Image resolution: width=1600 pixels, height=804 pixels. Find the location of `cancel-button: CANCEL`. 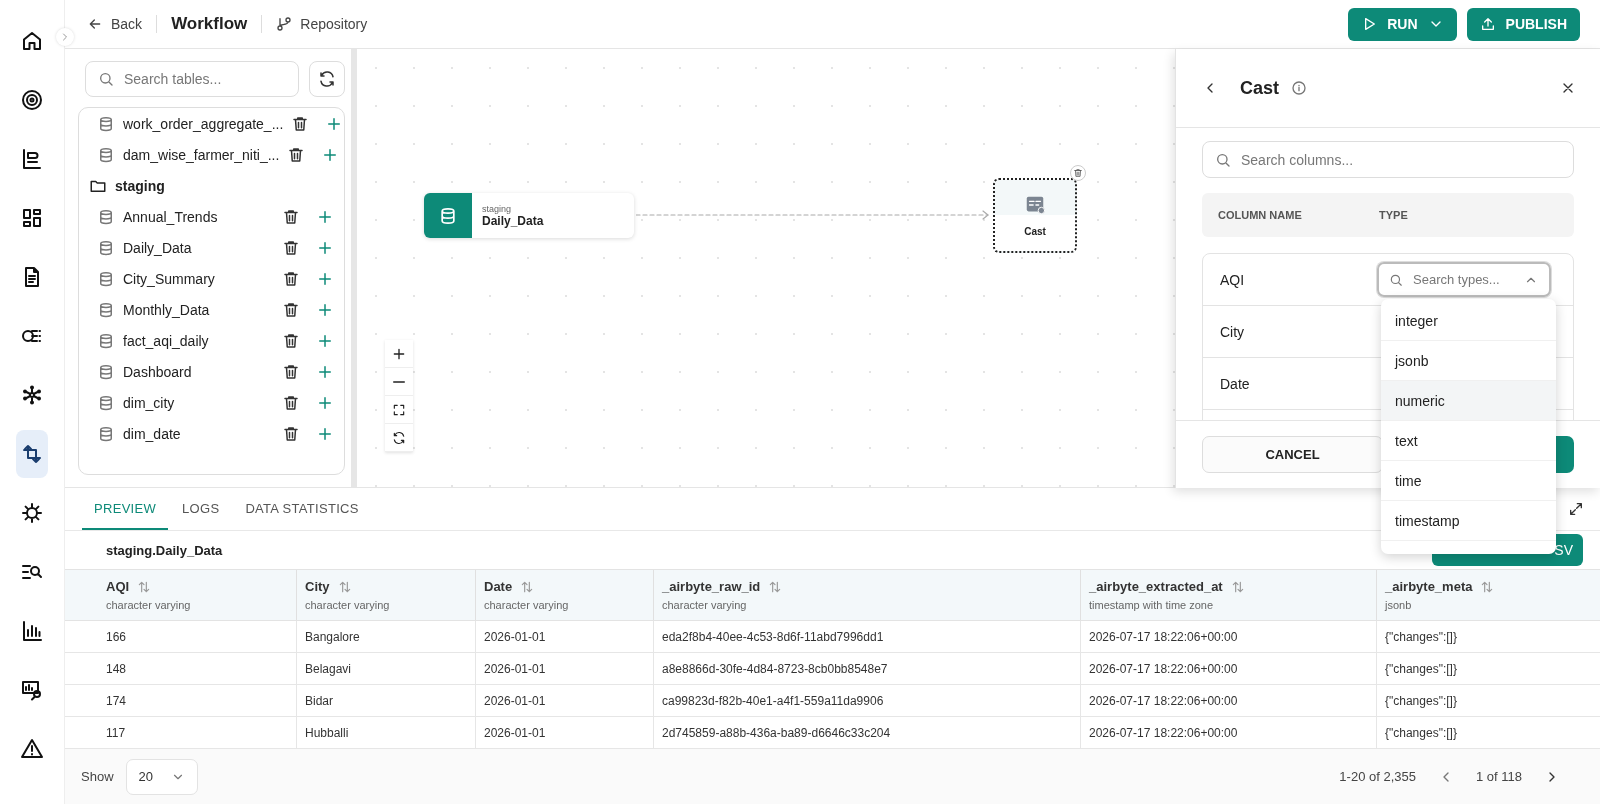

cancel-button: CANCEL is located at coordinates (1292, 454).